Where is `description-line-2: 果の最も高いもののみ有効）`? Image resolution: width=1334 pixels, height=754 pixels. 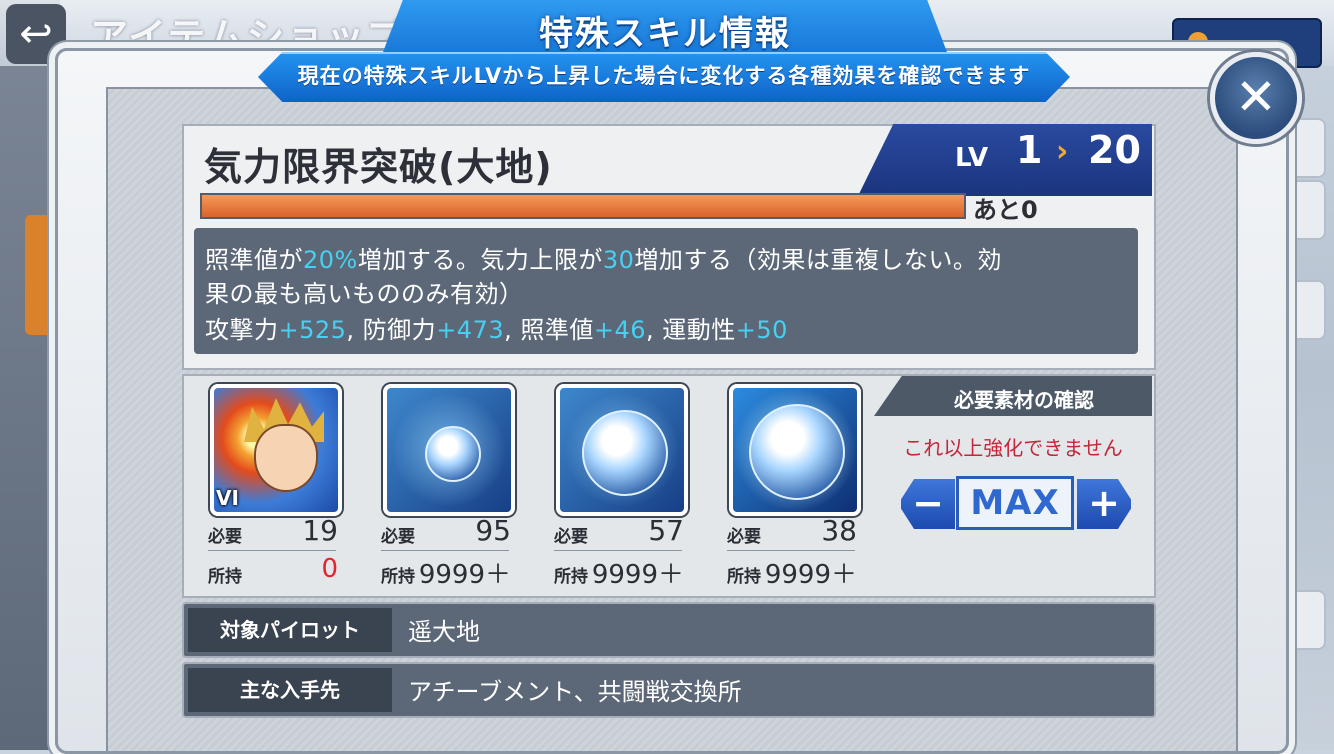 description-line-2: 果の最も高いもののみ有効） is located at coordinates (364, 294).